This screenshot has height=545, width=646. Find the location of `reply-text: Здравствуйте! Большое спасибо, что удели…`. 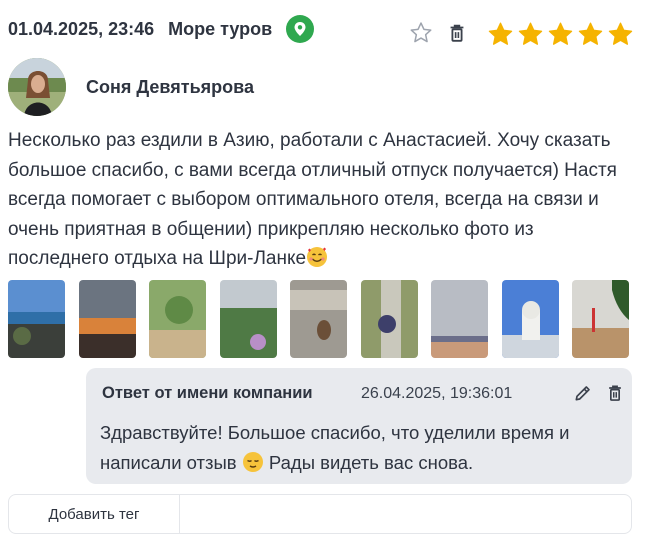

reply-text: Здравствуйте! Большое спасибо, что удели… is located at coordinates (360, 448).